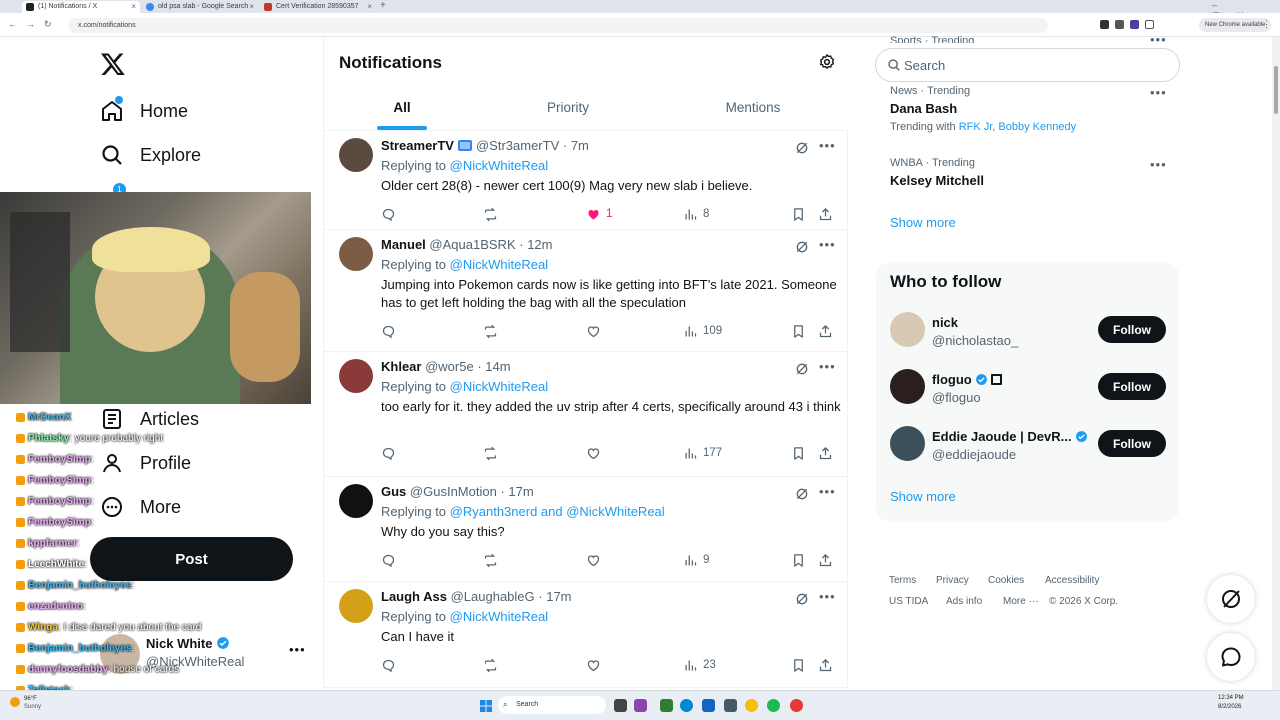 Image resolution: width=1280 pixels, height=720 pixels. I want to click on tweet-author-name: Khlear, so click(401, 366).